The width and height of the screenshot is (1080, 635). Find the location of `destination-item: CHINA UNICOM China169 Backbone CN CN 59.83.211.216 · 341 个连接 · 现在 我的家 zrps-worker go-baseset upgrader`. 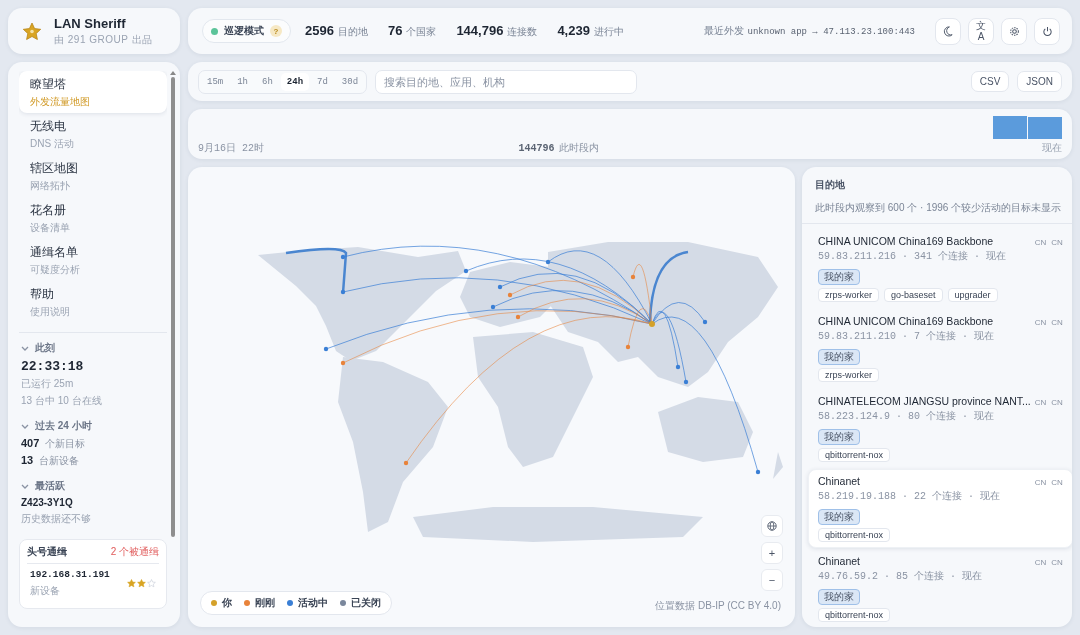

destination-item: CHINA UNICOM China169 Backbone CN CN 59.83.211.216 · 341 个连接 · 现在 我的家 zrps-worker go-baseset upgrader is located at coordinates (940, 268).